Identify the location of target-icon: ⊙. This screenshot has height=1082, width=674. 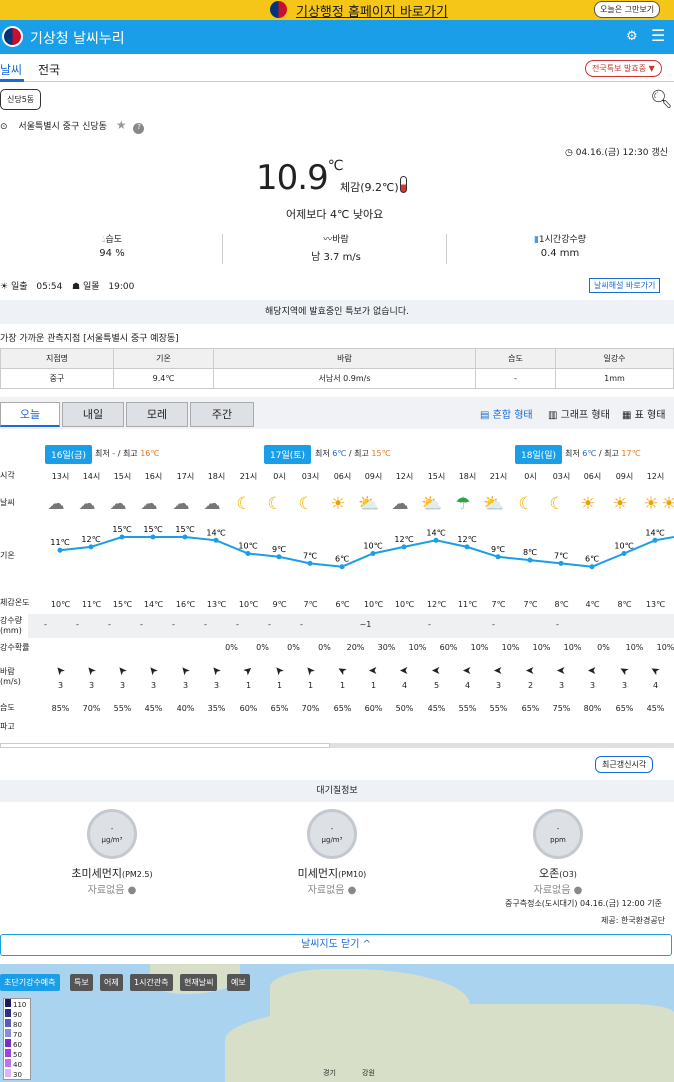
(4, 127).